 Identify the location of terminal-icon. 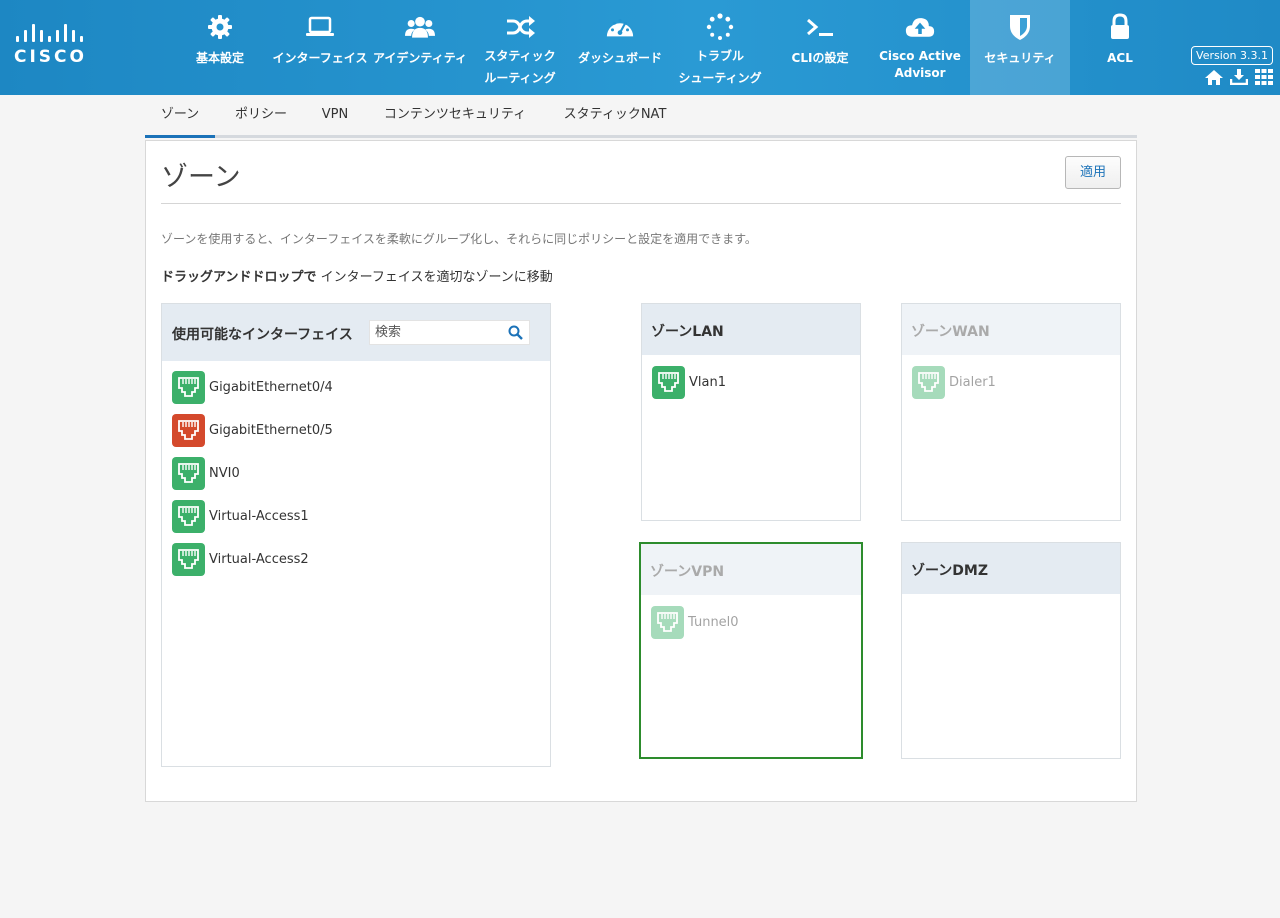
(820, 27).